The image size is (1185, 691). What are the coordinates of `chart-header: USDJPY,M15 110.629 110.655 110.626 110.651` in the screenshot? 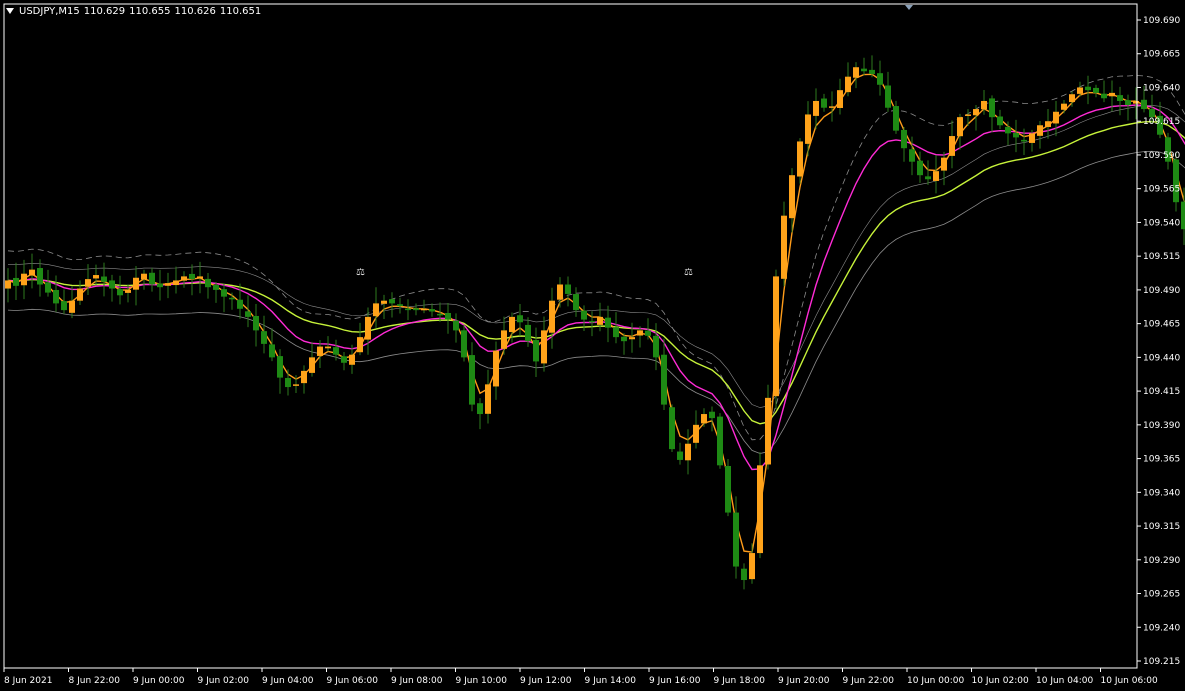 It's located at (135, 11).